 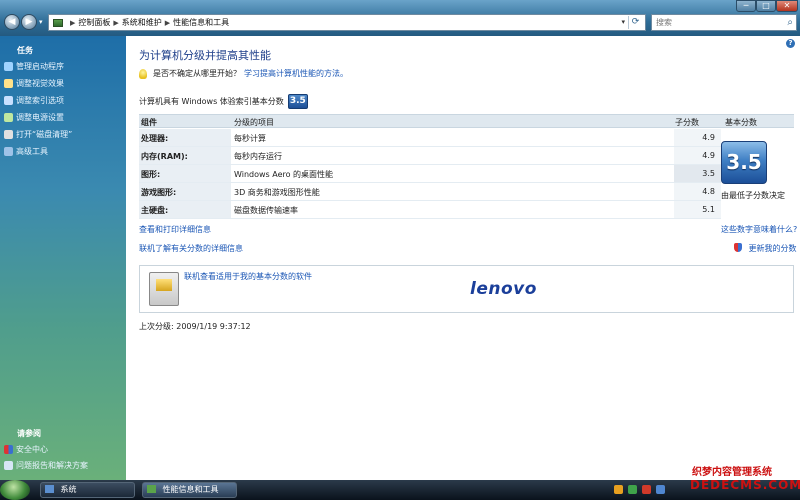 What do you see at coordinates (26, 449) in the screenshot?
I see `sidebar-item-security-center: 安全中心` at bounding box center [26, 449].